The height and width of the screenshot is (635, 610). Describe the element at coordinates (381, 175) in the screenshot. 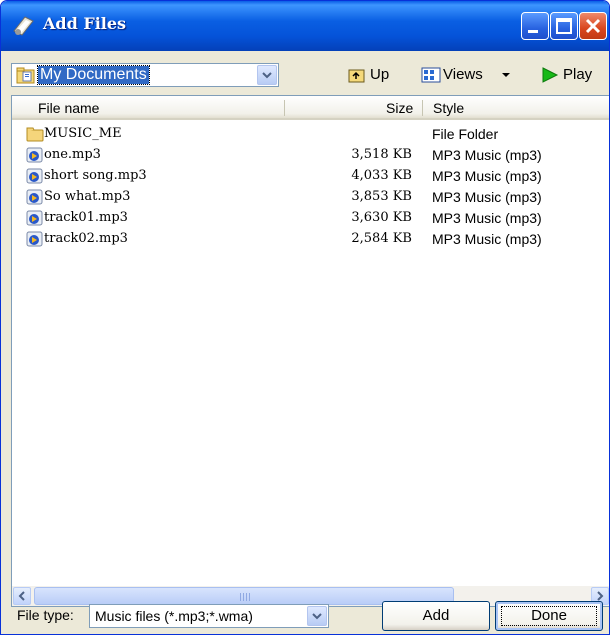

I see `file-size: 4,033 KB` at that location.